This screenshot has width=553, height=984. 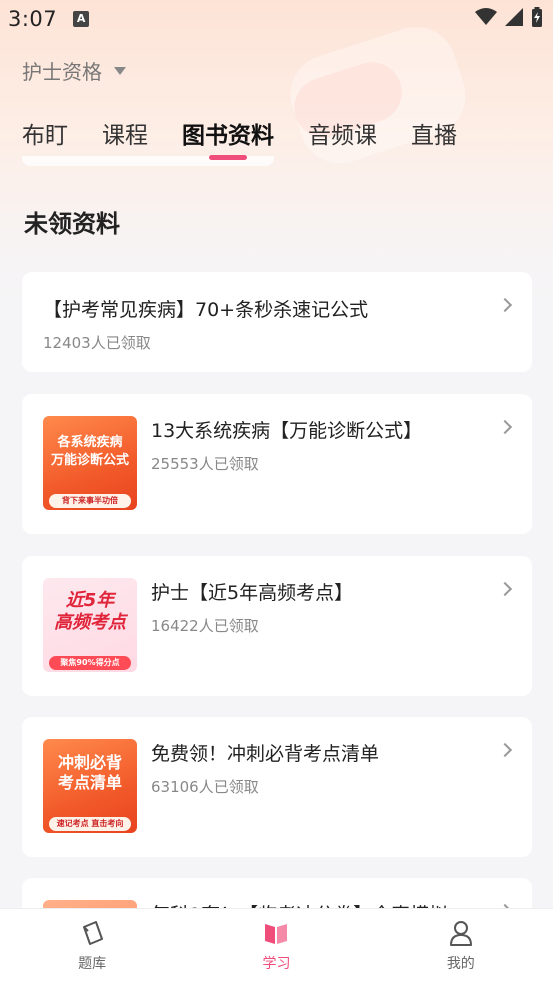 I want to click on thumbnail-subtext: 聚焦90%得分点, so click(x=90, y=662).